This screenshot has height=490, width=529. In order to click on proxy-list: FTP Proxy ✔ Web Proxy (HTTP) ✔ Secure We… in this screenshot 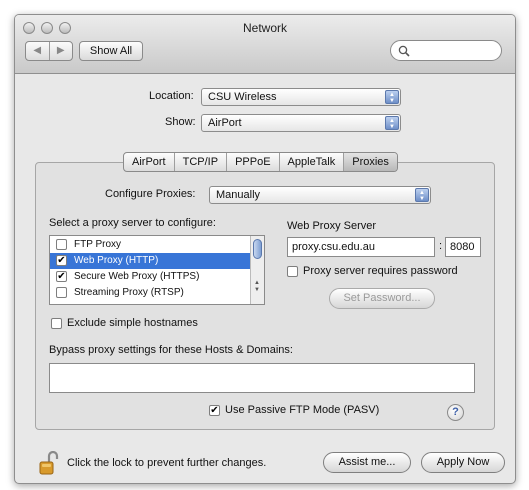, I will do `click(157, 270)`.